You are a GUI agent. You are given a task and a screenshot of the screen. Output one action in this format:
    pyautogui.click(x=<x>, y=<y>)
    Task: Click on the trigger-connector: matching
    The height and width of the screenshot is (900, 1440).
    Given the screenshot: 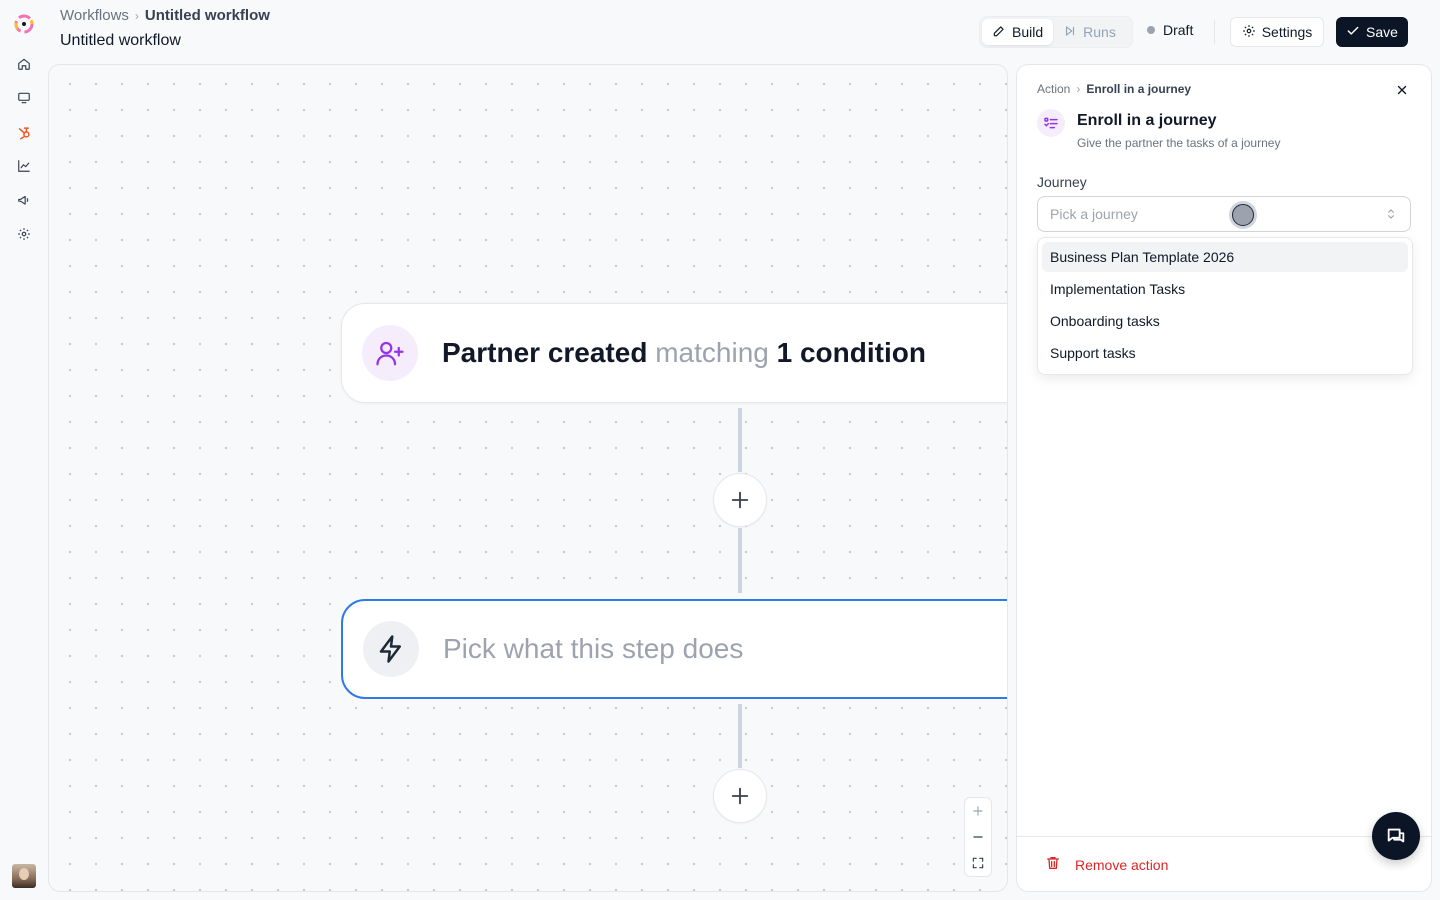 What is the action you would take?
    pyautogui.click(x=712, y=352)
    